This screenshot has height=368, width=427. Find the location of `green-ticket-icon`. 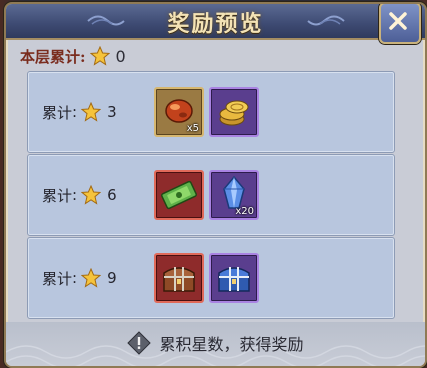

green-ticket-icon is located at coordinates (179, 195).